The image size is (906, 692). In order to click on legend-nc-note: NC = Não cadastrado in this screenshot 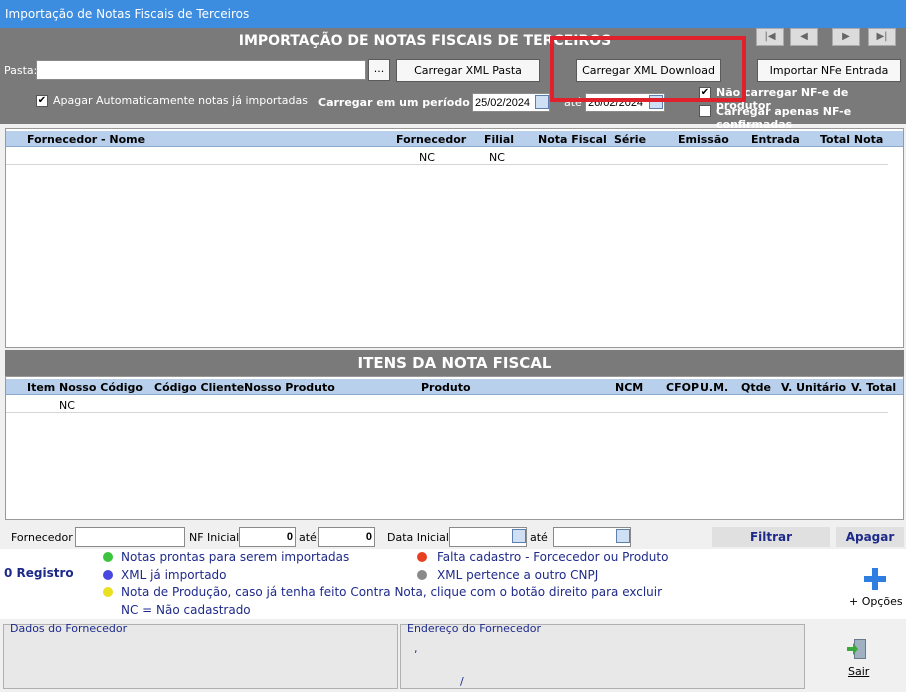, I will do `click(186, 610)`.